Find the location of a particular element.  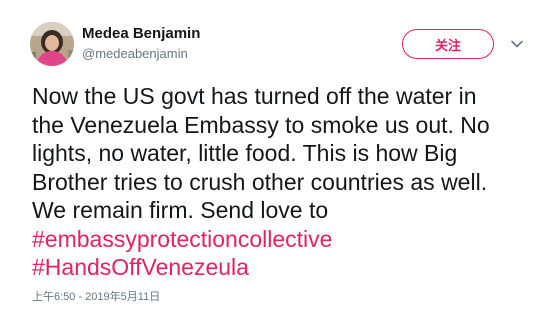

hashtag-link: #HandsOffVenezeula is located at coordinates (140, 267).